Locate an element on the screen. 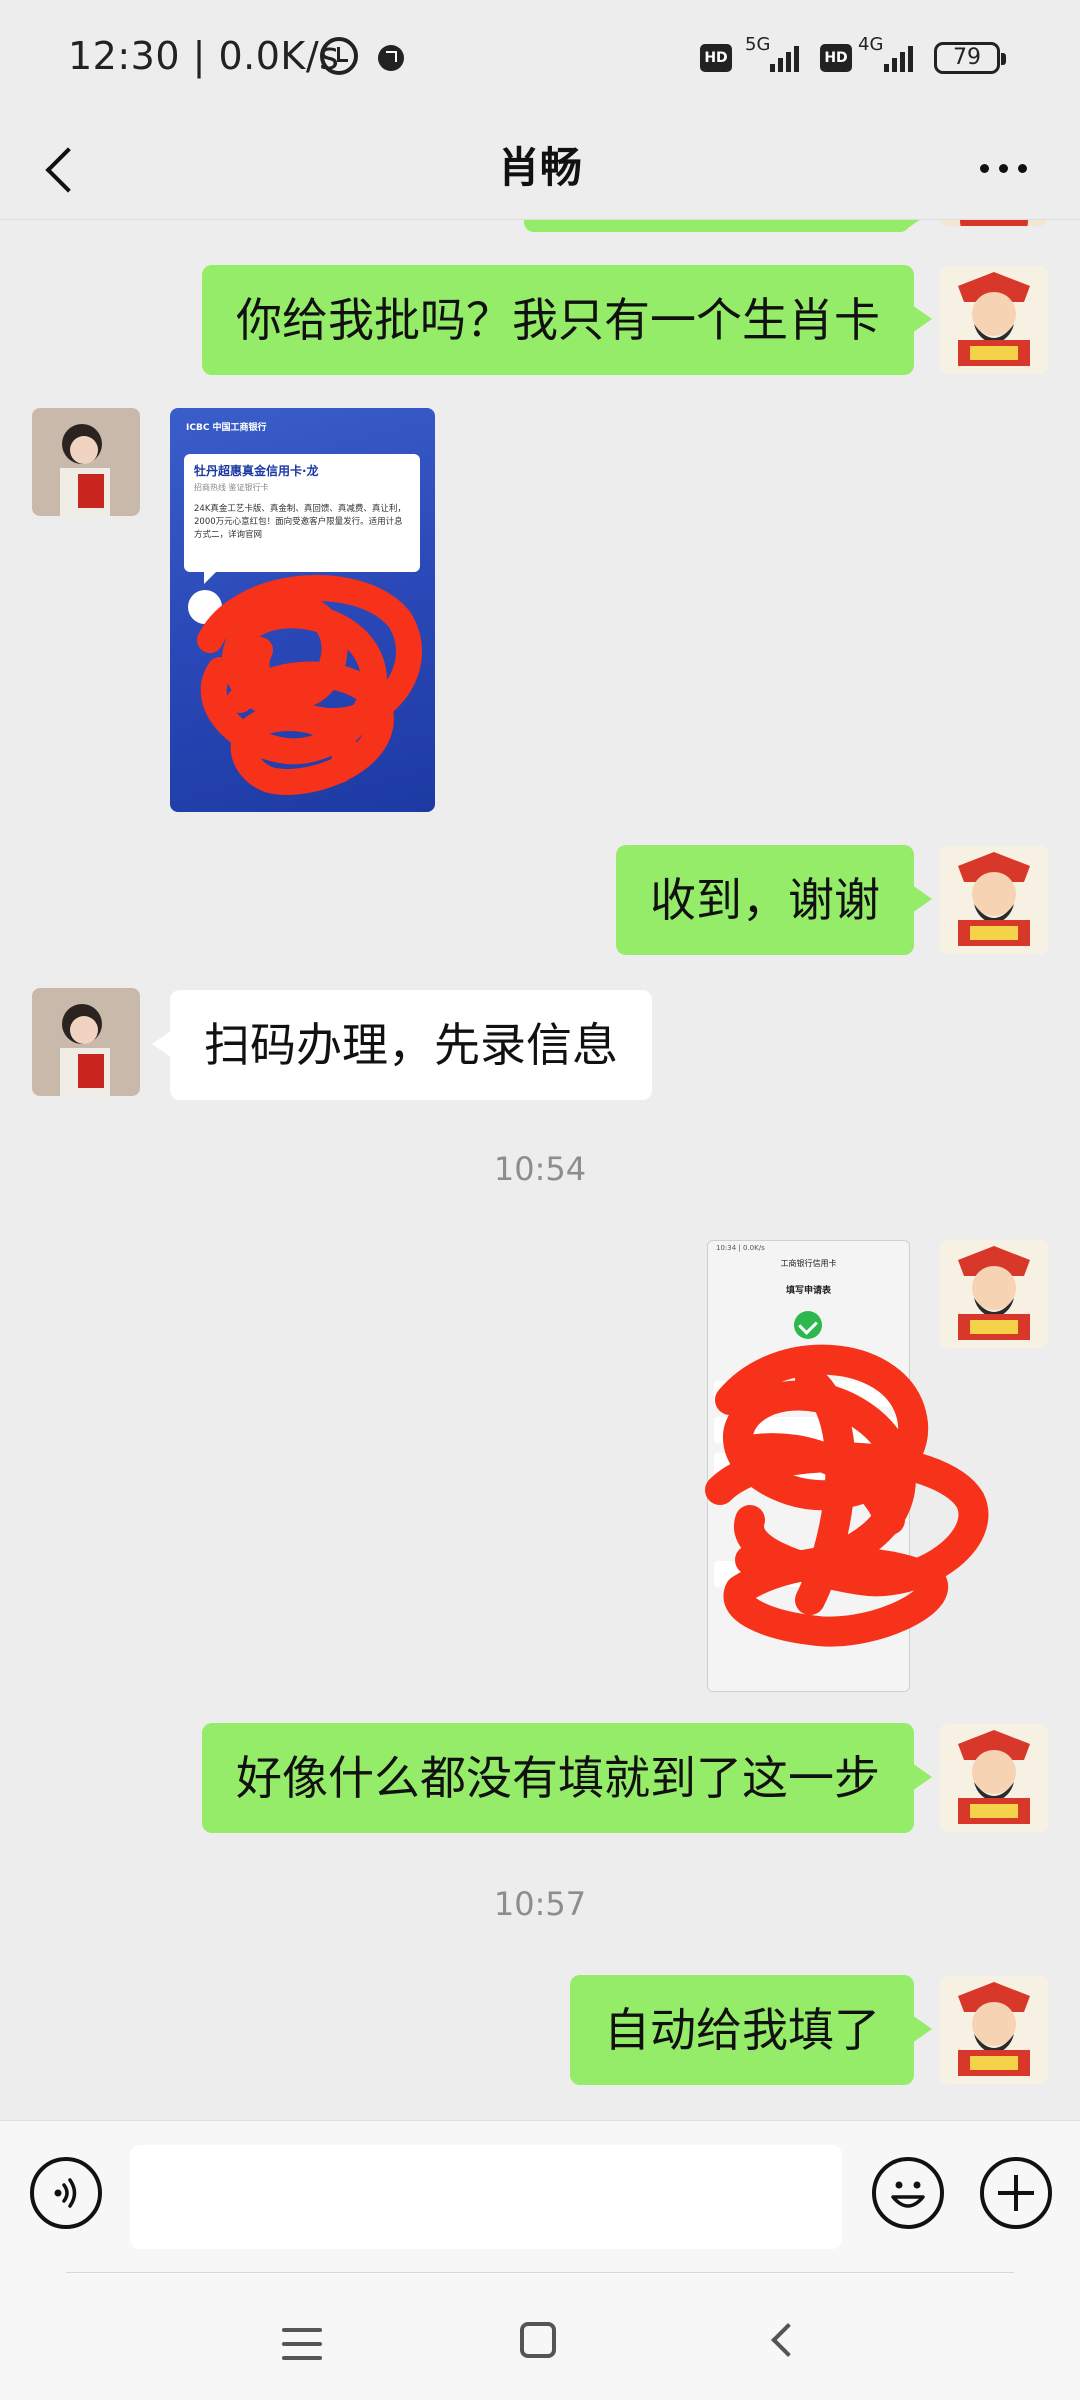 The image size is (1080, 2400). input-bar is located at coordinates (540, 2196).